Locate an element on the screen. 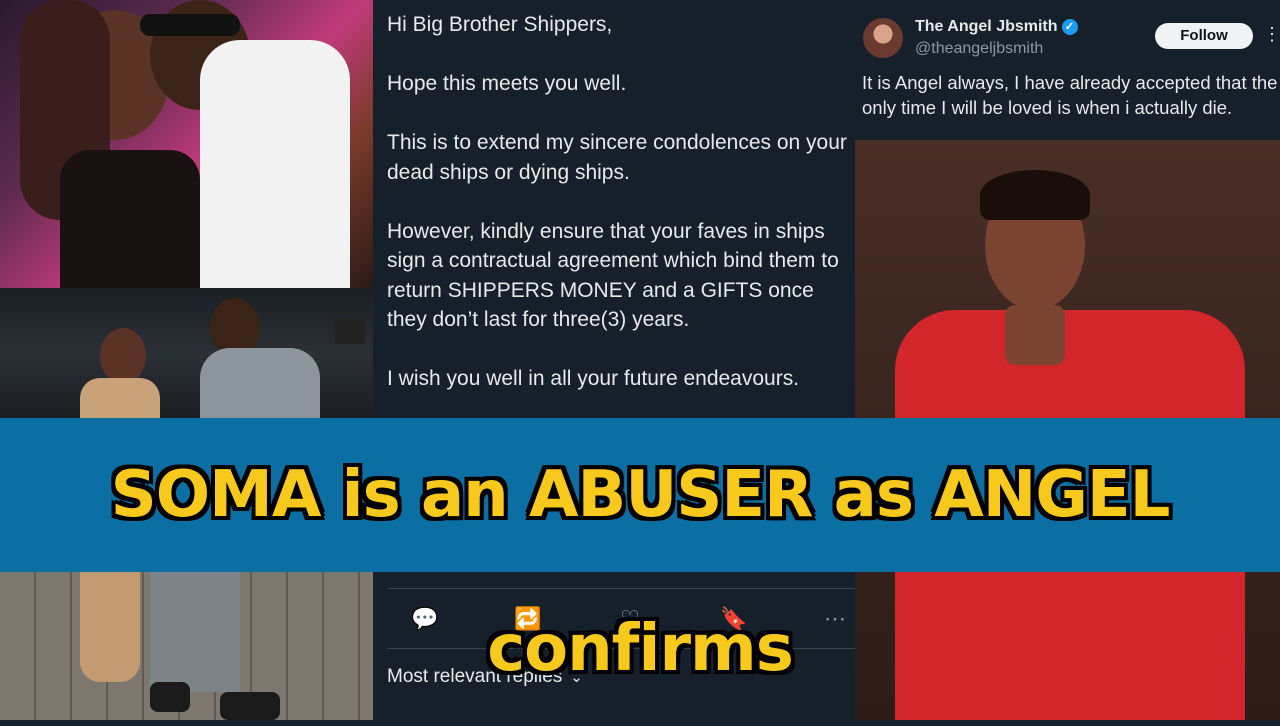  couple-photo-middle is located at coordinates (186, 353).